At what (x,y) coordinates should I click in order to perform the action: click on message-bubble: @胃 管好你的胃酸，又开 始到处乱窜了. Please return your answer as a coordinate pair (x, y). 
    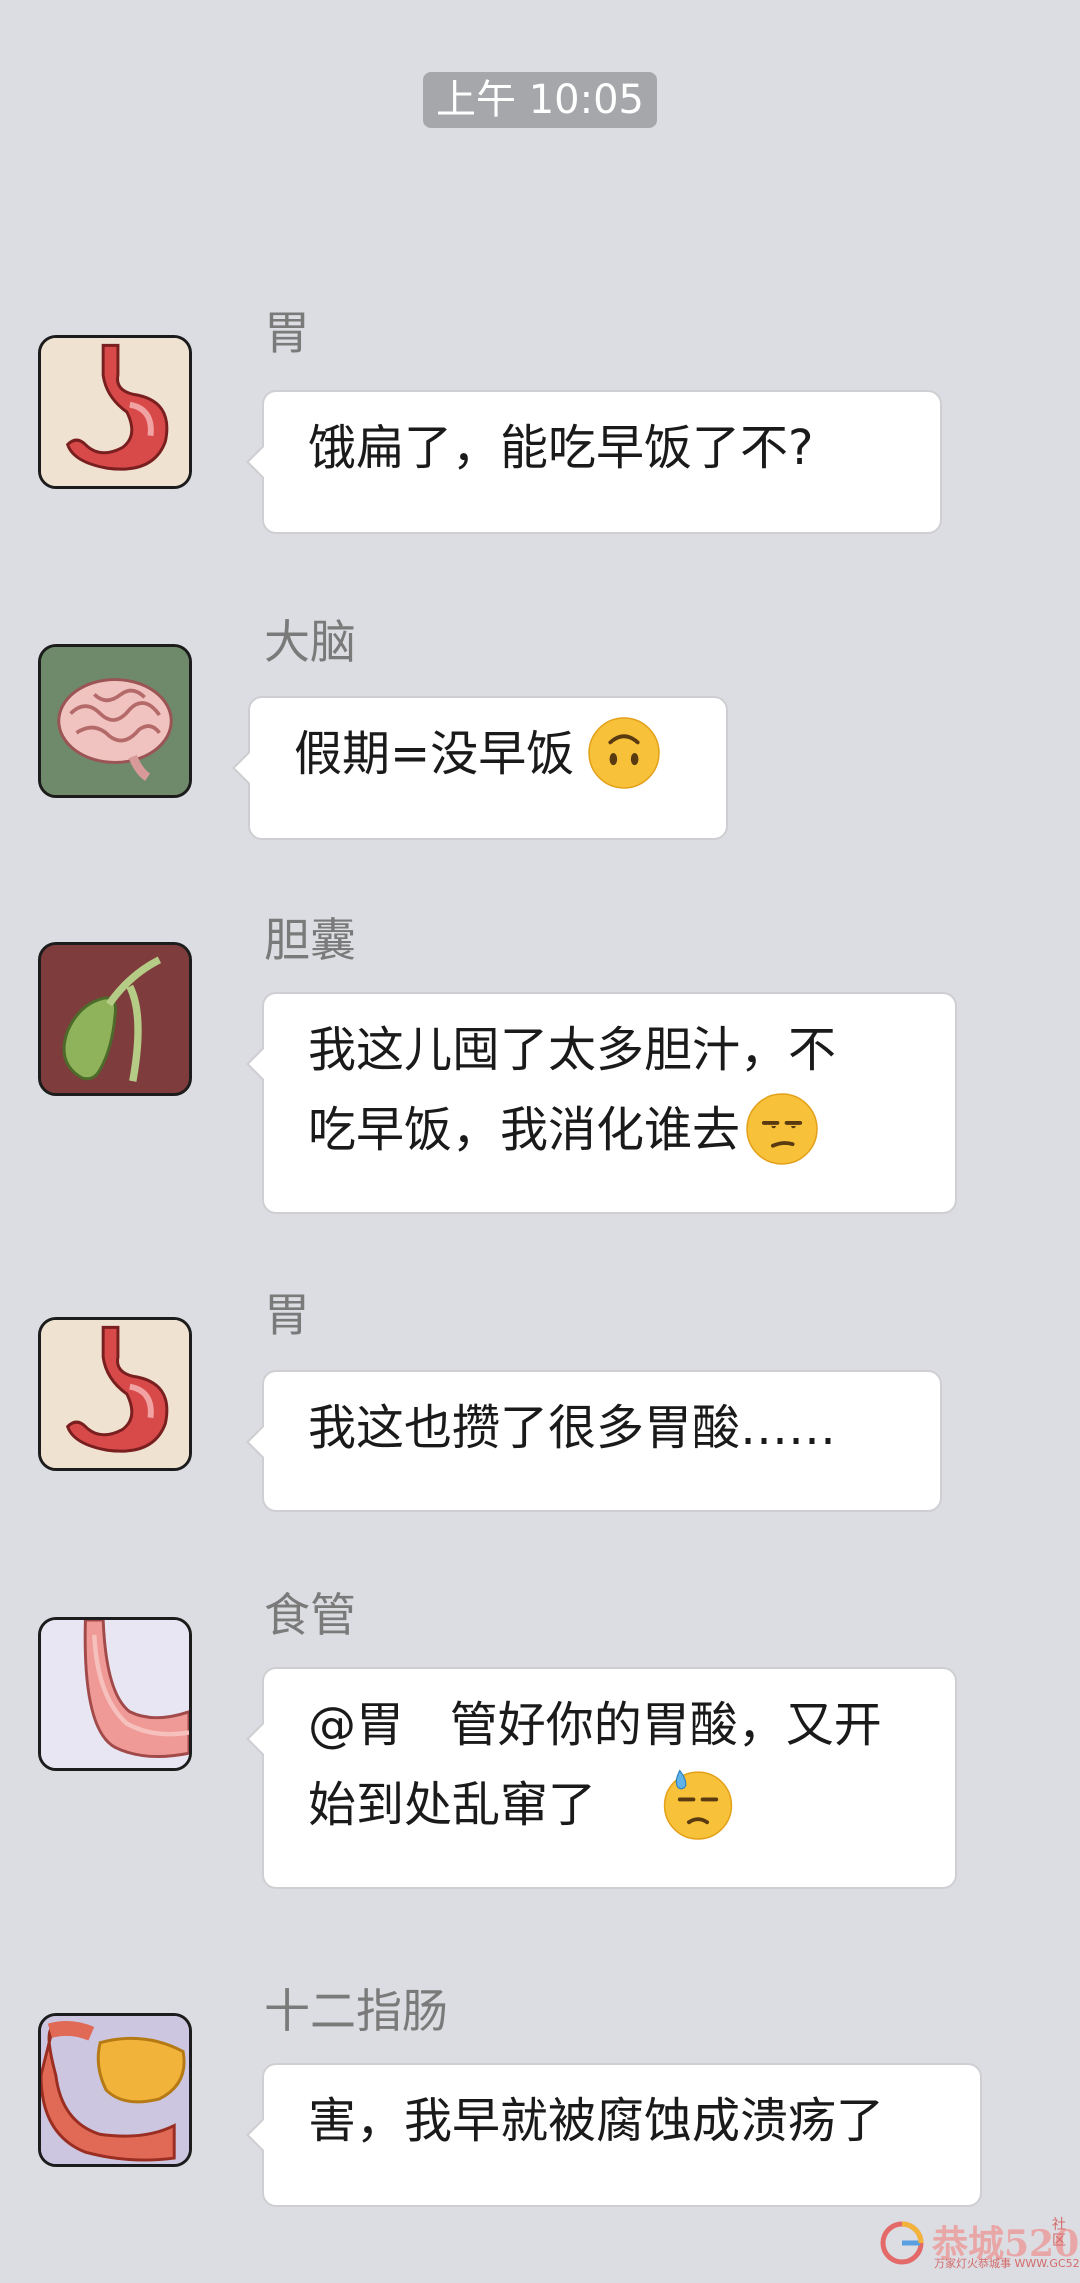
    Looking at the image, I should click on (601, 1778).